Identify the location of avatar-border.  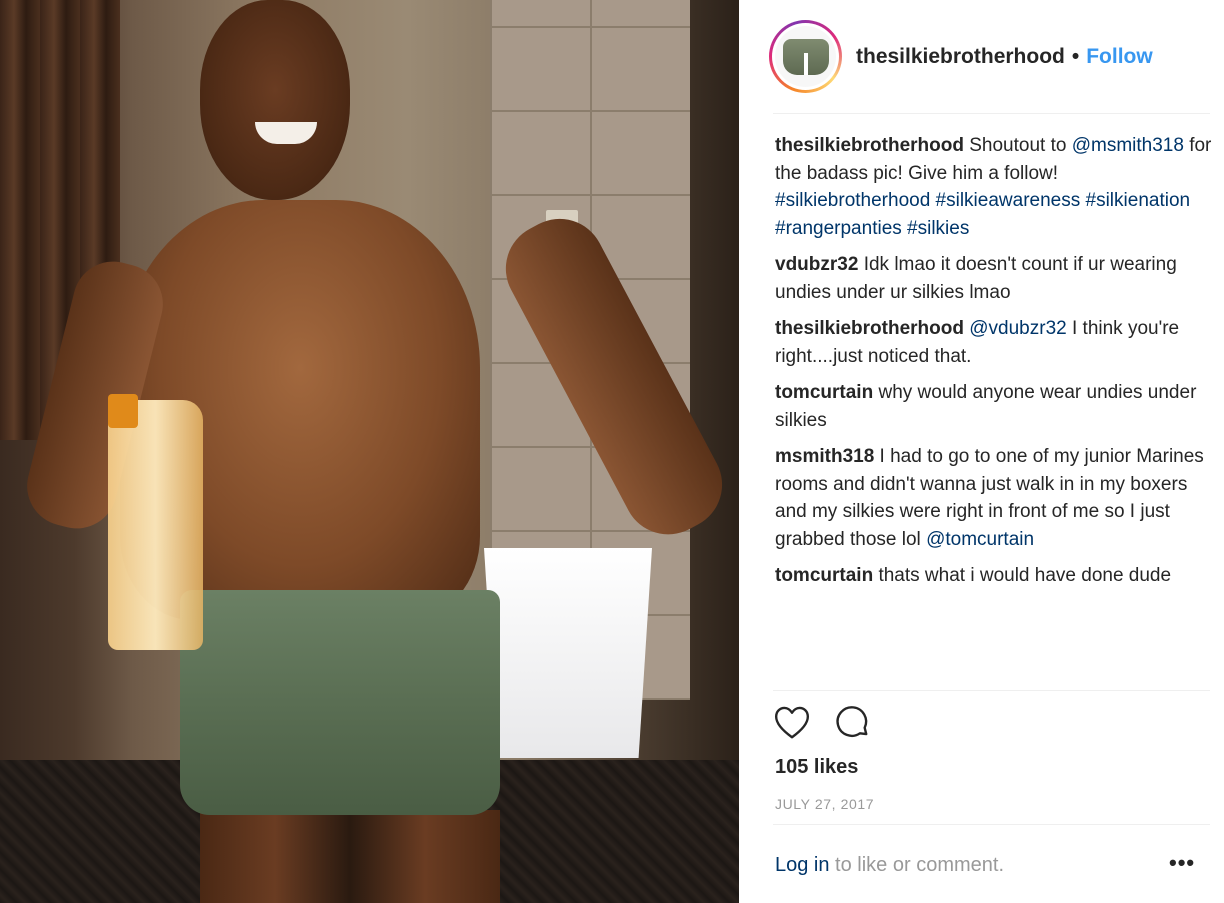
(805, 56).